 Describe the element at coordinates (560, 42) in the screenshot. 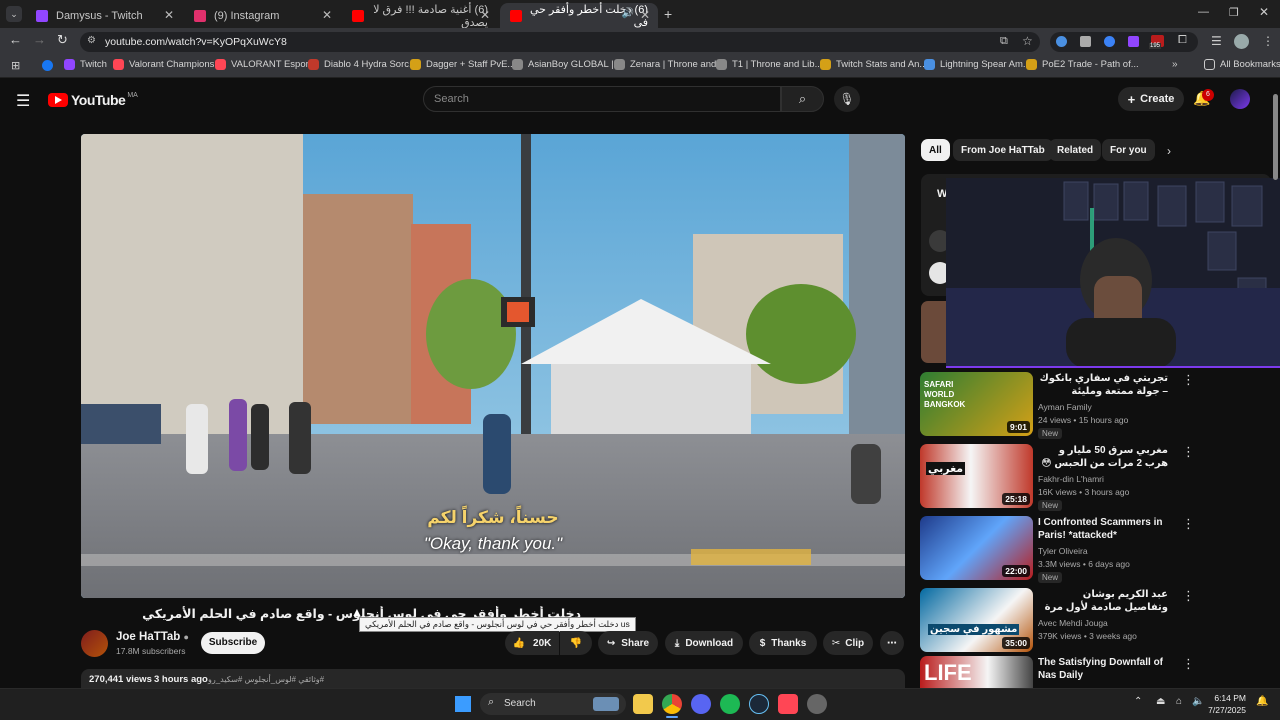

I see `address-bar: ⚙ youtube.com/watch?v=KyOPqXuWcY8 ⧉ ☆` at that location.